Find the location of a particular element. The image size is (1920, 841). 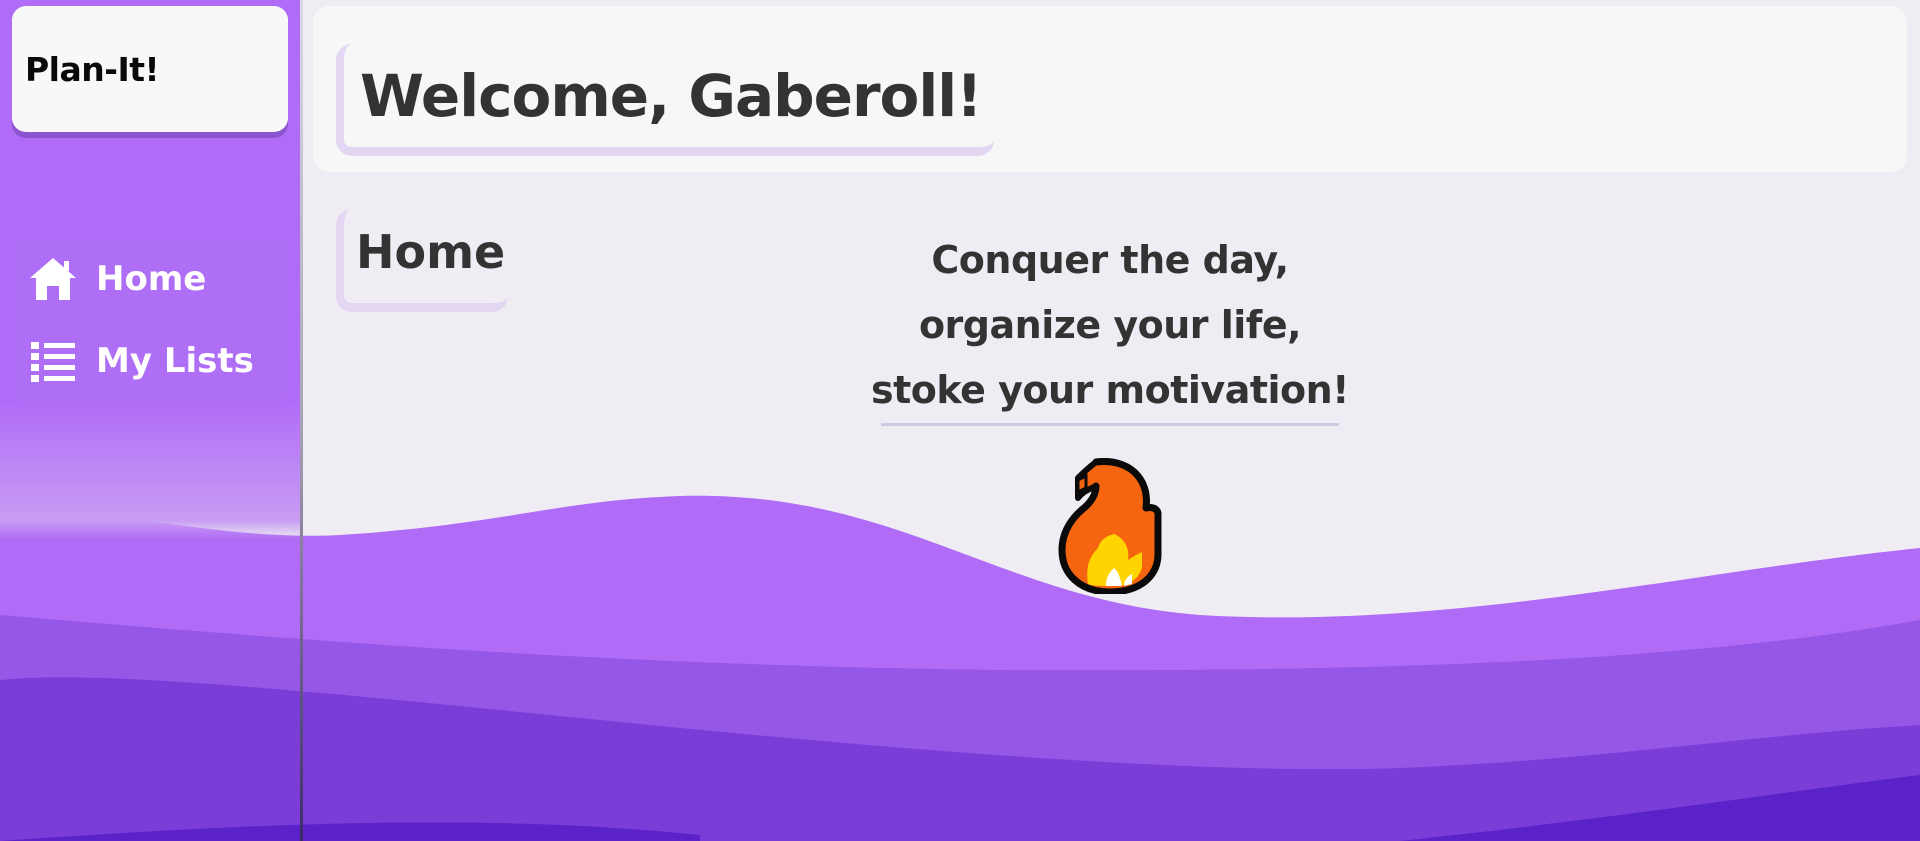

page-title-card: Home is located at coordinates (422, 260).